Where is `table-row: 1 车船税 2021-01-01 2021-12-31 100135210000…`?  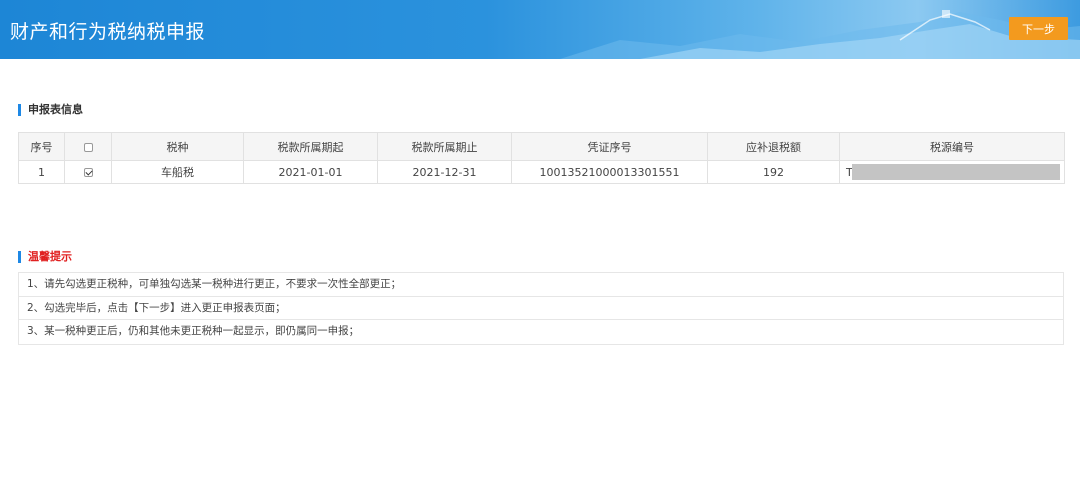
table-row: 1 车船税 2021-01-01 2021-12-31 100135210000… is located at coordinates (541, 172).